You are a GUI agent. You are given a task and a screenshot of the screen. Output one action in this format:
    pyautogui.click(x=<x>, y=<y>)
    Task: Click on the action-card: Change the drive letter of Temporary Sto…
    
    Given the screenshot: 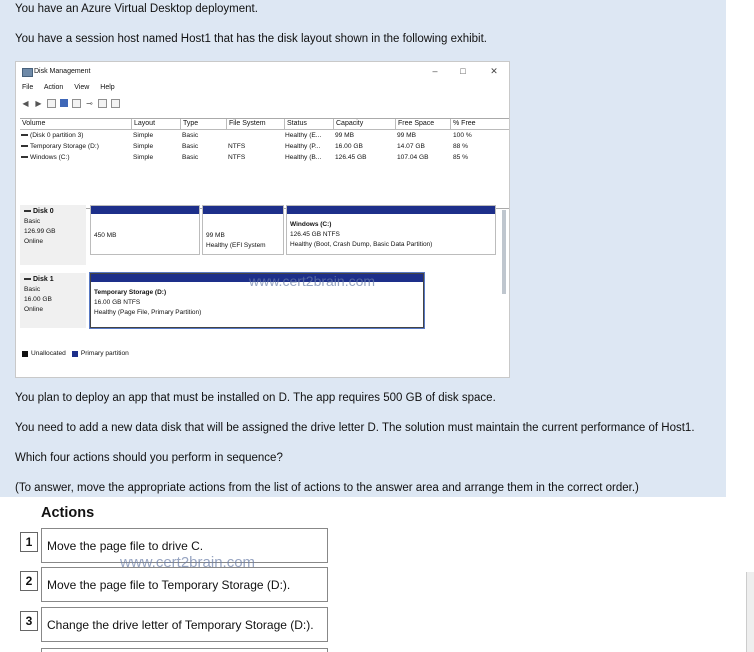 What is the action you would take?
    pyautogui.click(x=184, y=624)
    